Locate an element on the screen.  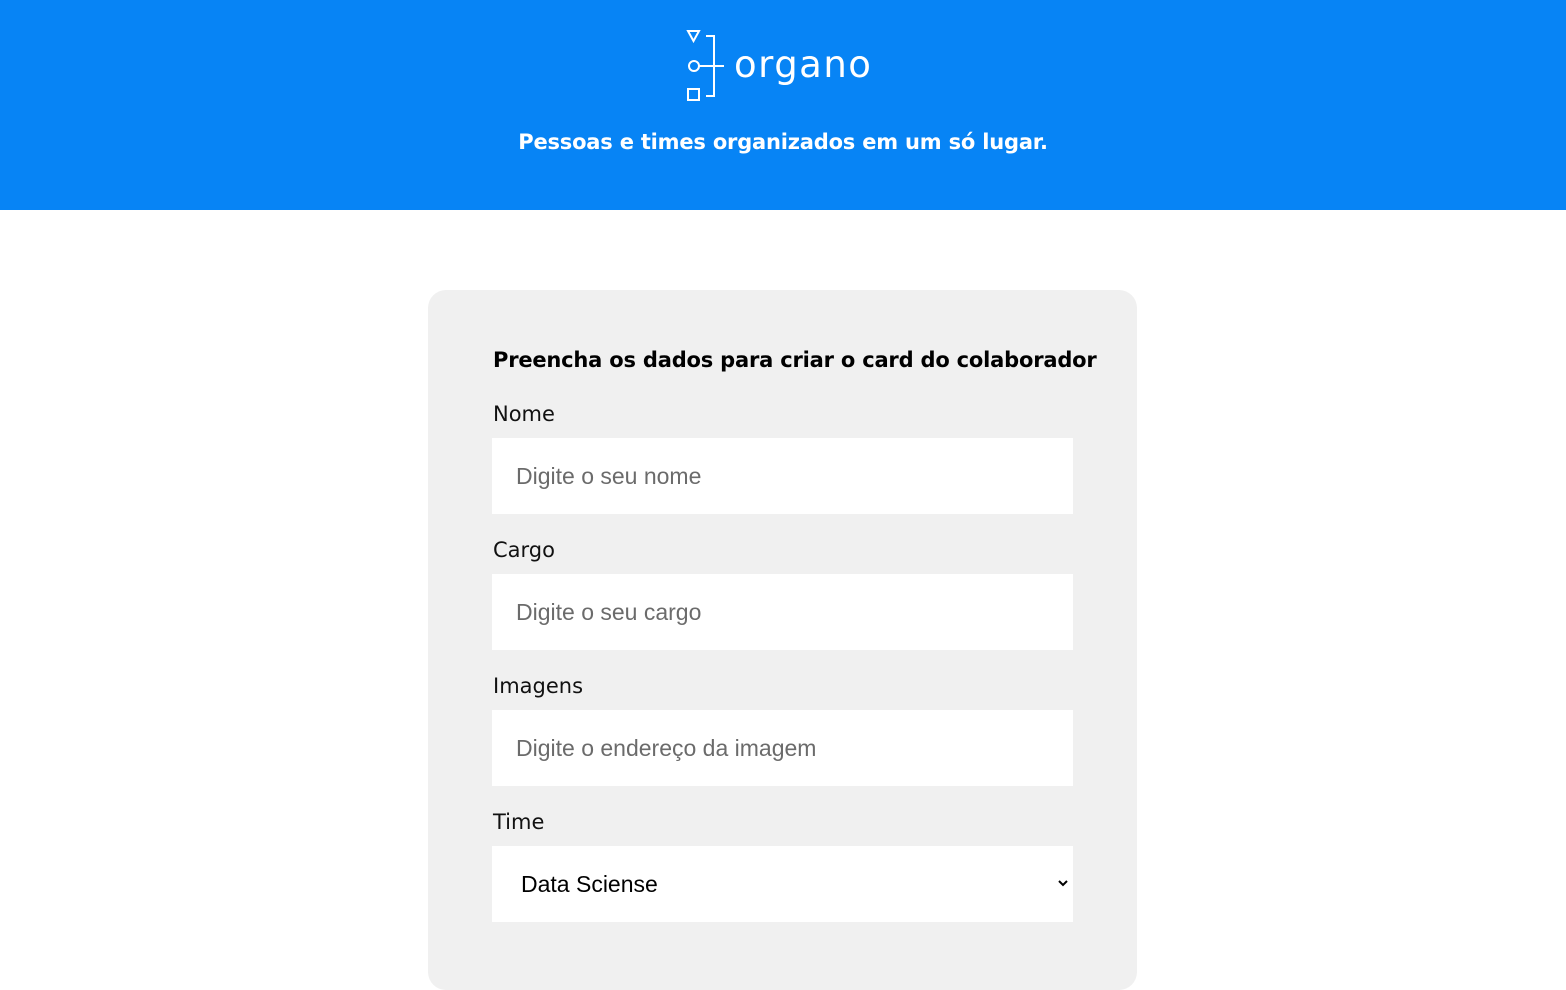
org-chart-icon is located at coordinates (705, 65).